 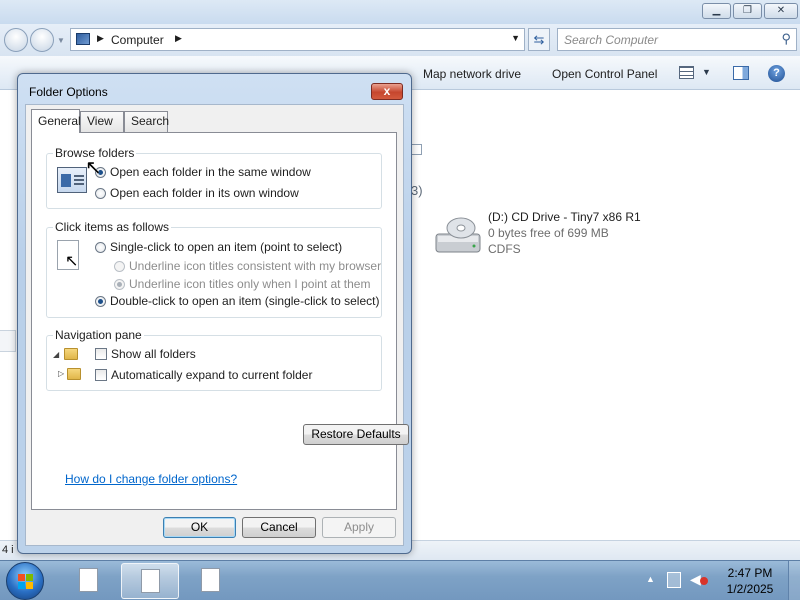 I want to click on explorer-close-button: ✕, so click(x=781, y=11).